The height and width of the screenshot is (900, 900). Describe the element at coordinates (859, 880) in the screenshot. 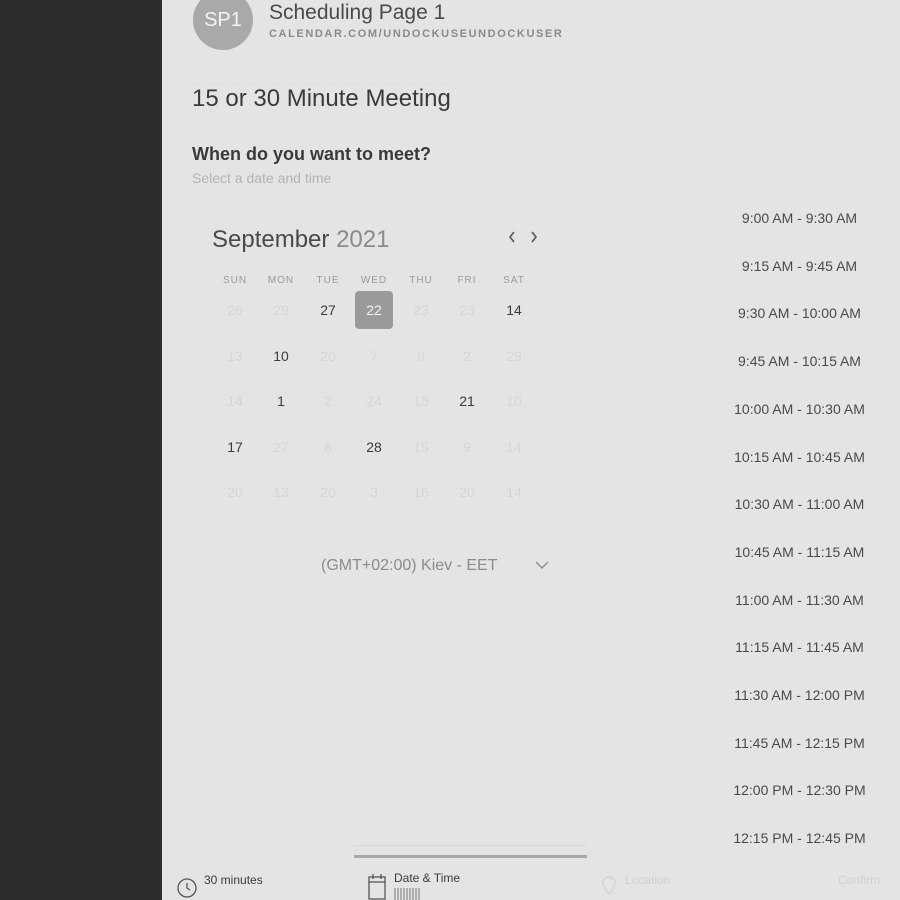

I see `confirm-step: Confirm` at that location.